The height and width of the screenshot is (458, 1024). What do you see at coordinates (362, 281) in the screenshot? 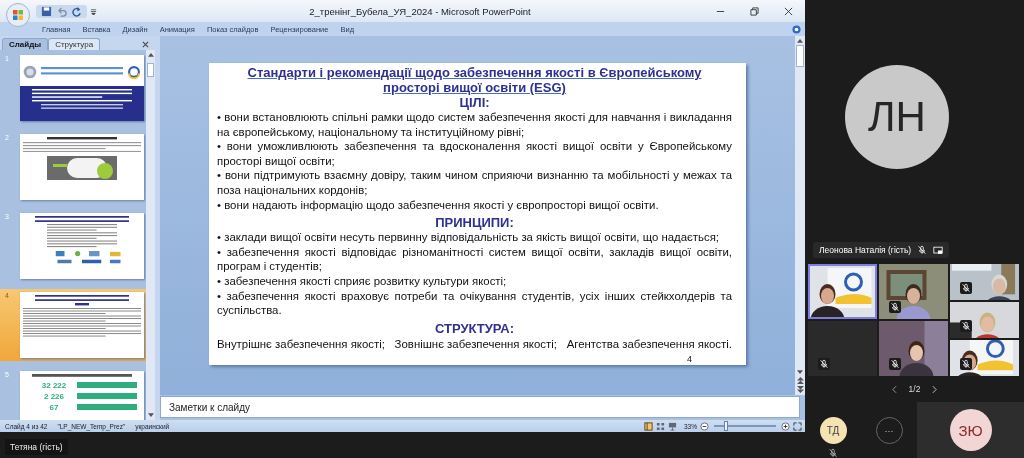
I see `bullet-text: • забезпечення якості сприяє розвитку культури якості;` at bounding box center [362, 281].